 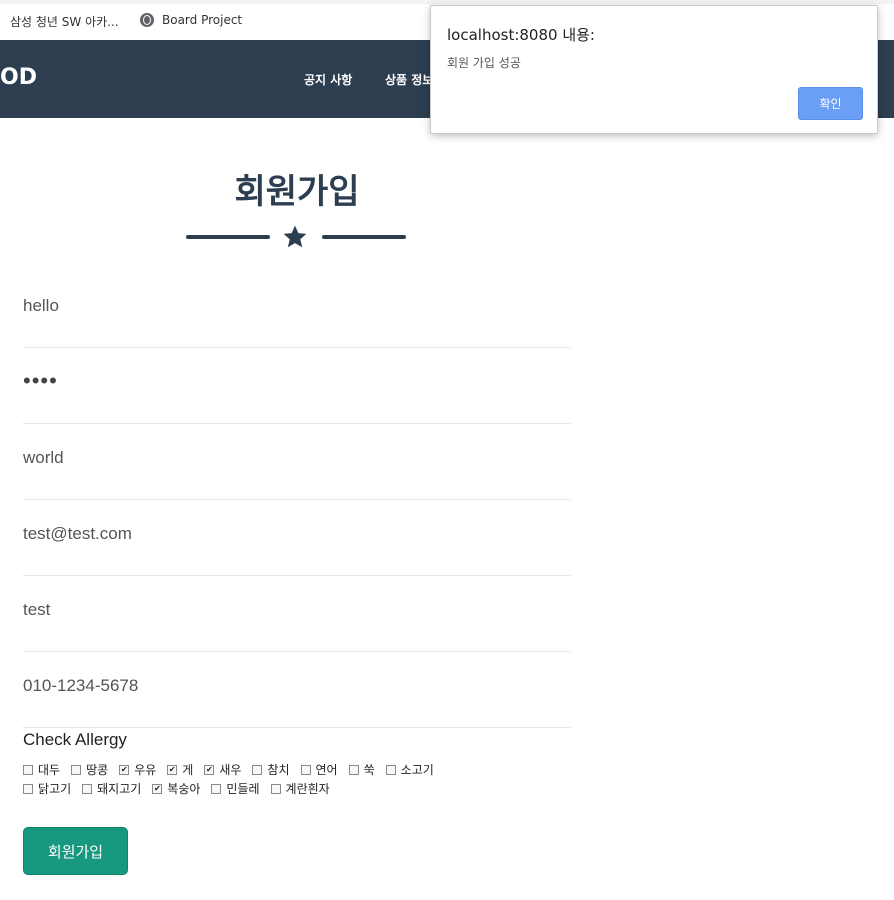 I want to click on allergy-row: 대두 땅콩 ✔ 우유 ✔ 게 ✔ 새우 참치 연어 쑥 소고기, so click(x=234, y=769).